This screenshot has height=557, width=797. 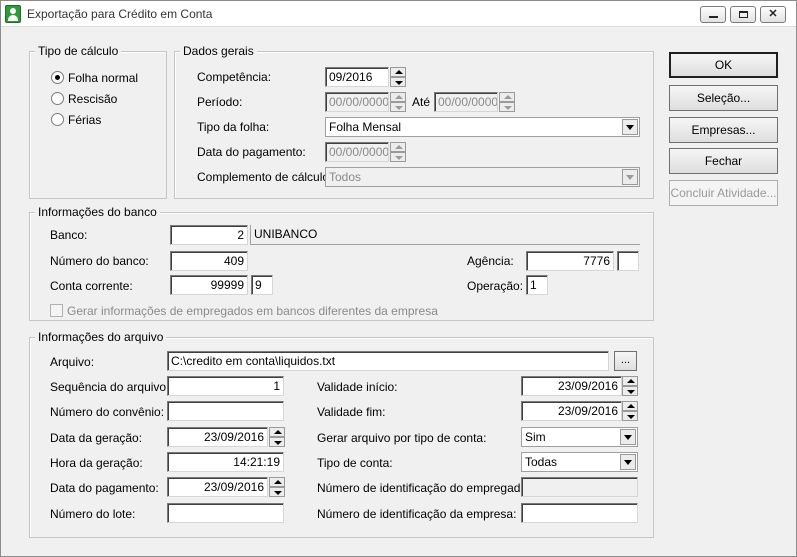 What do you see at coordinates (110, 387) in the screenshot?
I see `sequencia-label: Sequência do arquivo:` at bounding box center [110, 387].